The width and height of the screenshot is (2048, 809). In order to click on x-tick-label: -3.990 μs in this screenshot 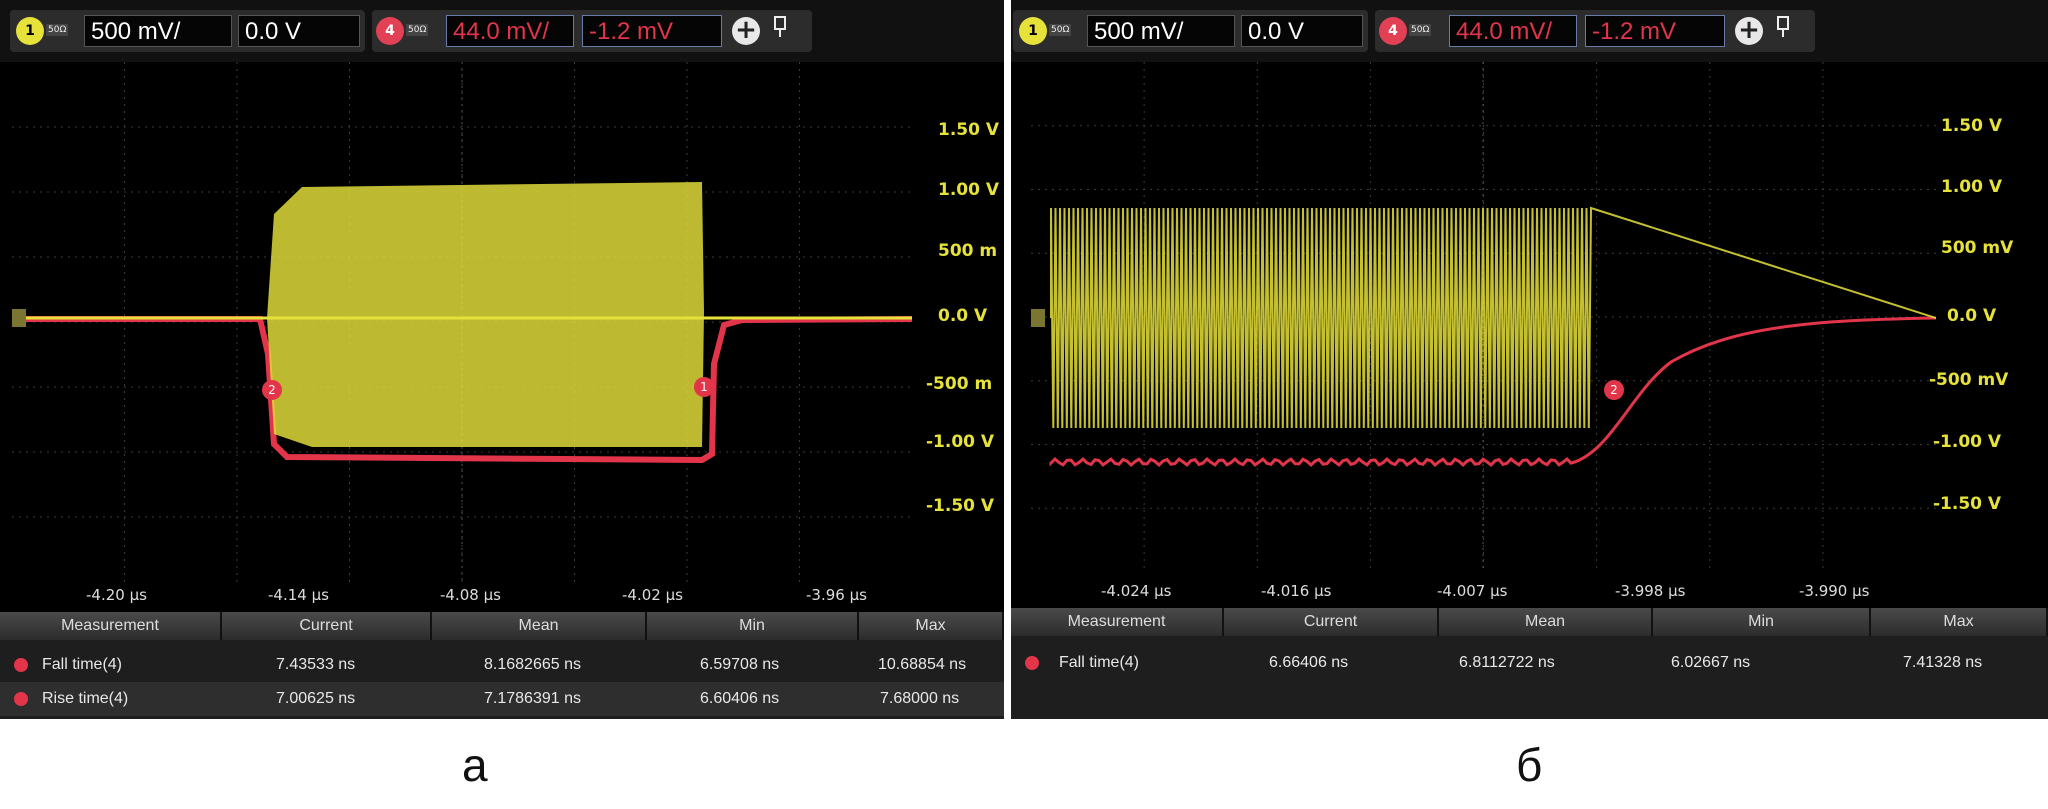, I will do `click(1834, 591)`.